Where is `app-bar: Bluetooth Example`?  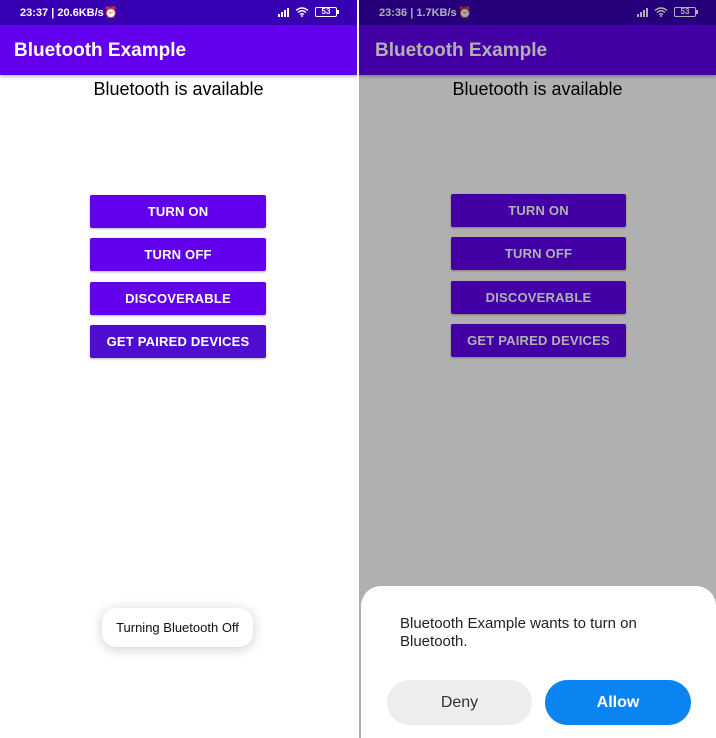
app-bar: Bluetooth Example is located at coordinates (178, 50).